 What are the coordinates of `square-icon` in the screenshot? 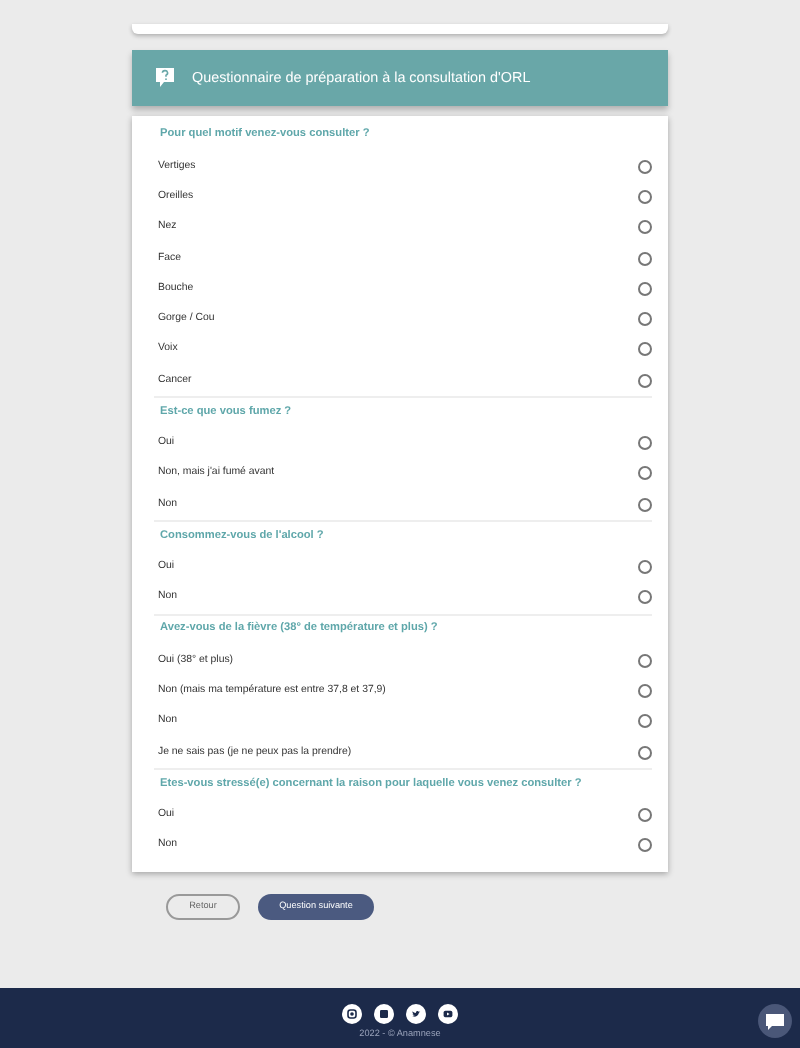 It's located at (384, 1014).